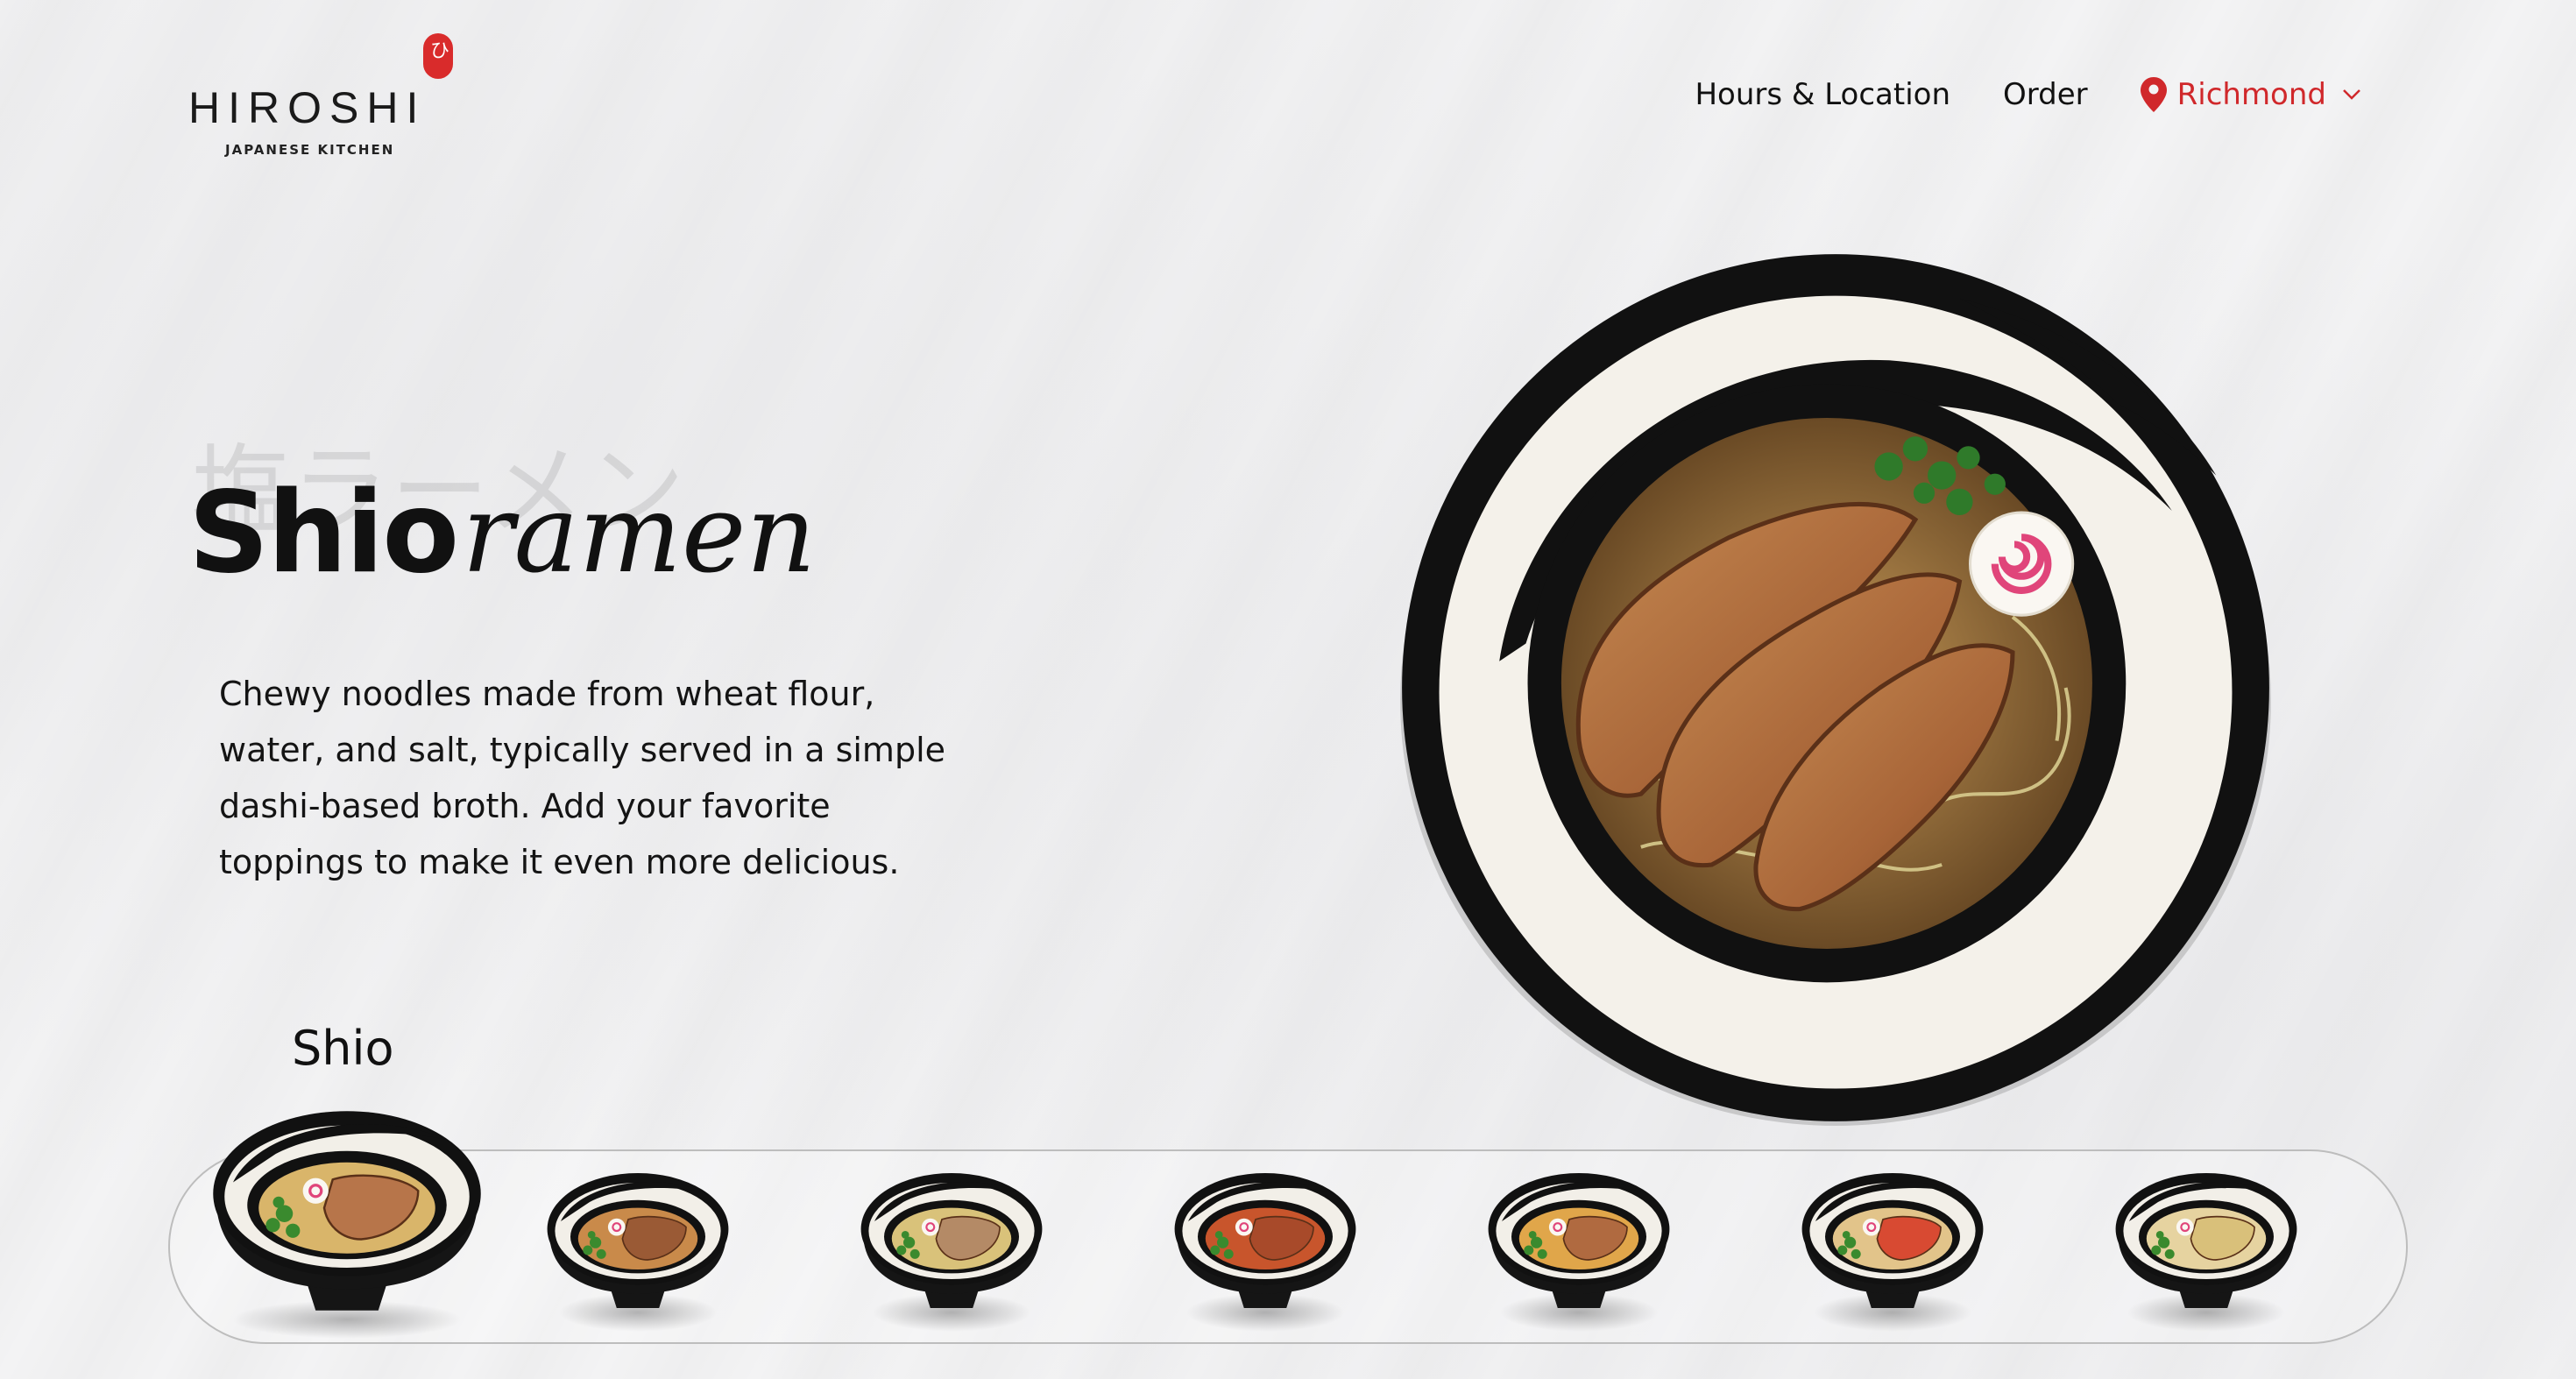  Describe the element at coordinates (310, 150) in the screenshot. I see `brand-subtitle: JAPANESE KITCHEN` at that location.